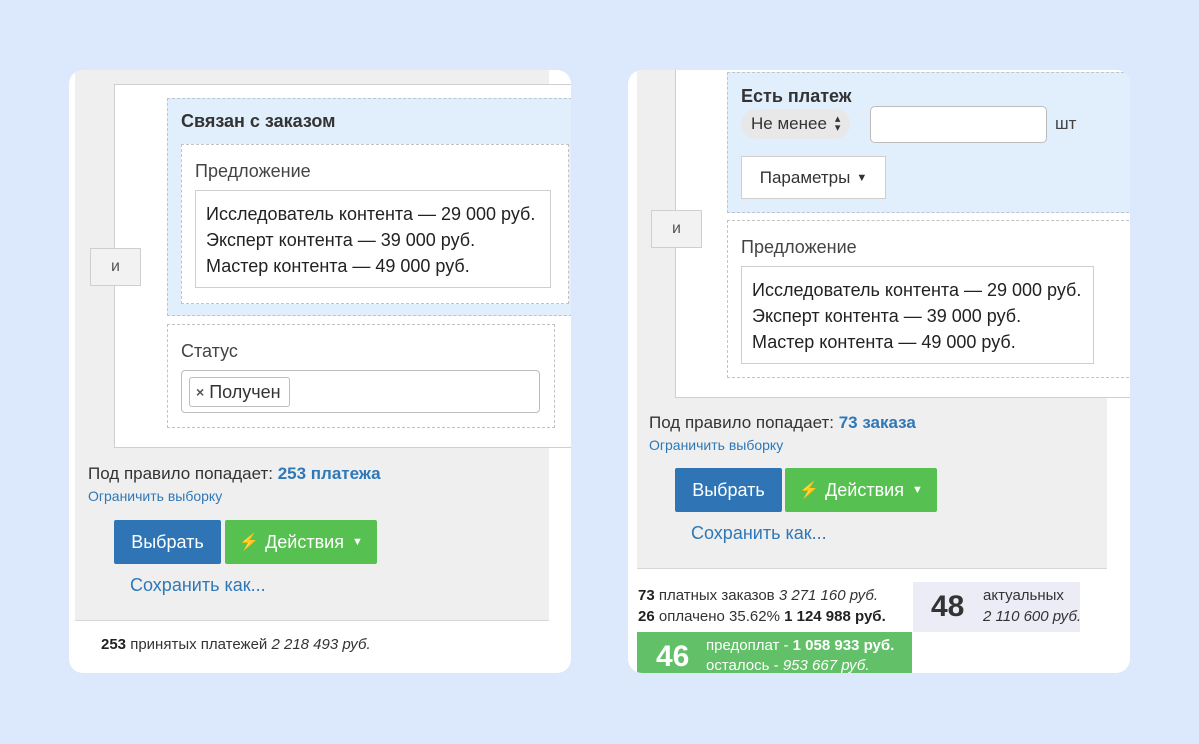  Describe the element at coordinates (835, 616) in the screenshot. I see `payed-sum: 1 124 988 руб.` at that location.